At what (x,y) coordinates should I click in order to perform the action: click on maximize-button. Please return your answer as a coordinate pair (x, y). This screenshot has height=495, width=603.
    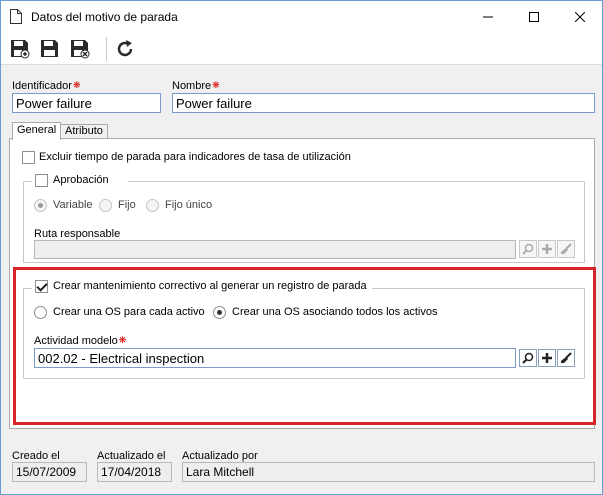
    Looking at the image, I should click on (534, 16).